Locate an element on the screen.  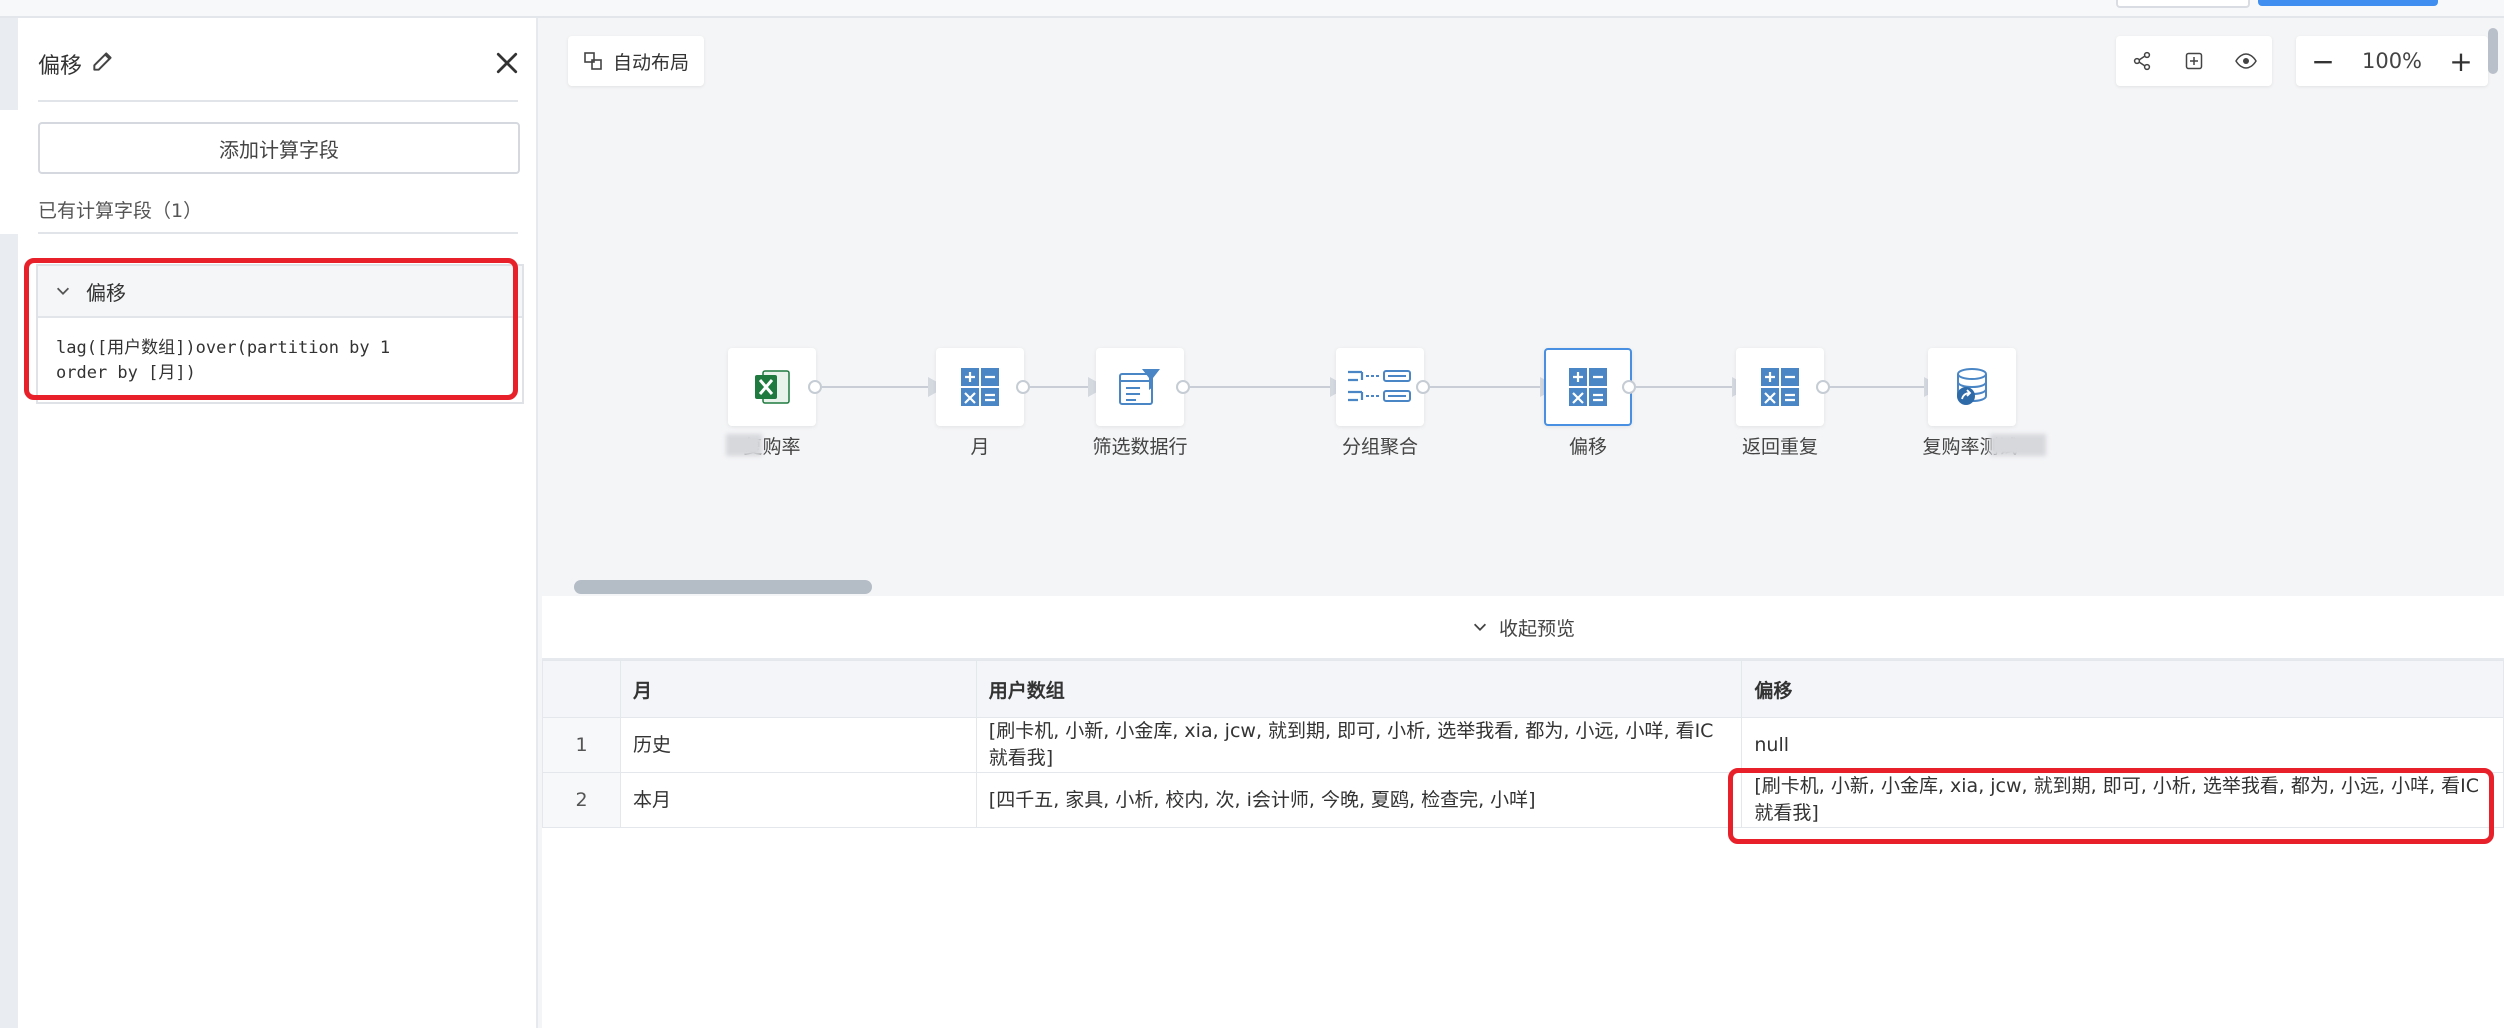
filter-icon is located at coordinates (1139, 387).